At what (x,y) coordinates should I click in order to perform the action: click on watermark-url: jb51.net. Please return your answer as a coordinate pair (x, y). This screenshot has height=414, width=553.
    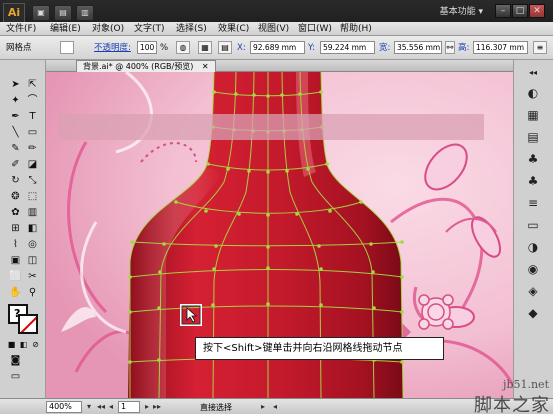
    Looking at the image, I should click on (526, 384).